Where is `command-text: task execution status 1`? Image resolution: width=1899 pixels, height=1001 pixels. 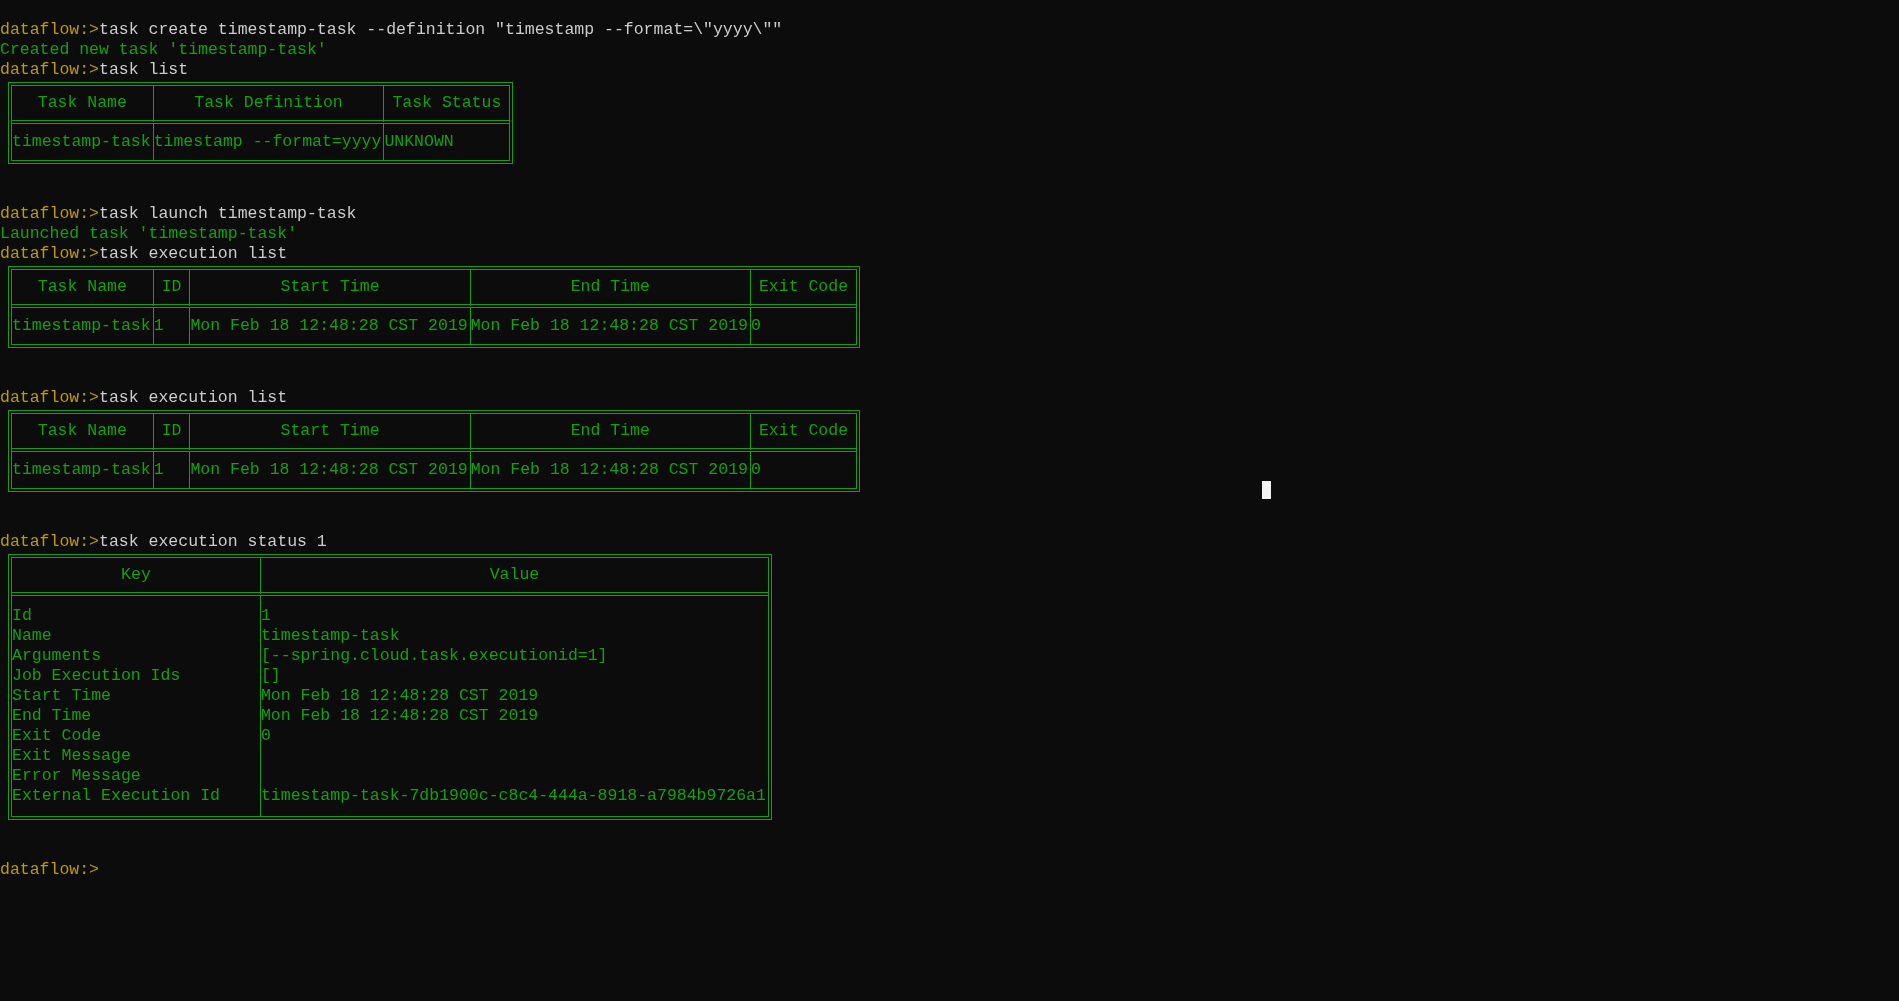
command-text: task execution status 1 is located at coordinates (213, 542).